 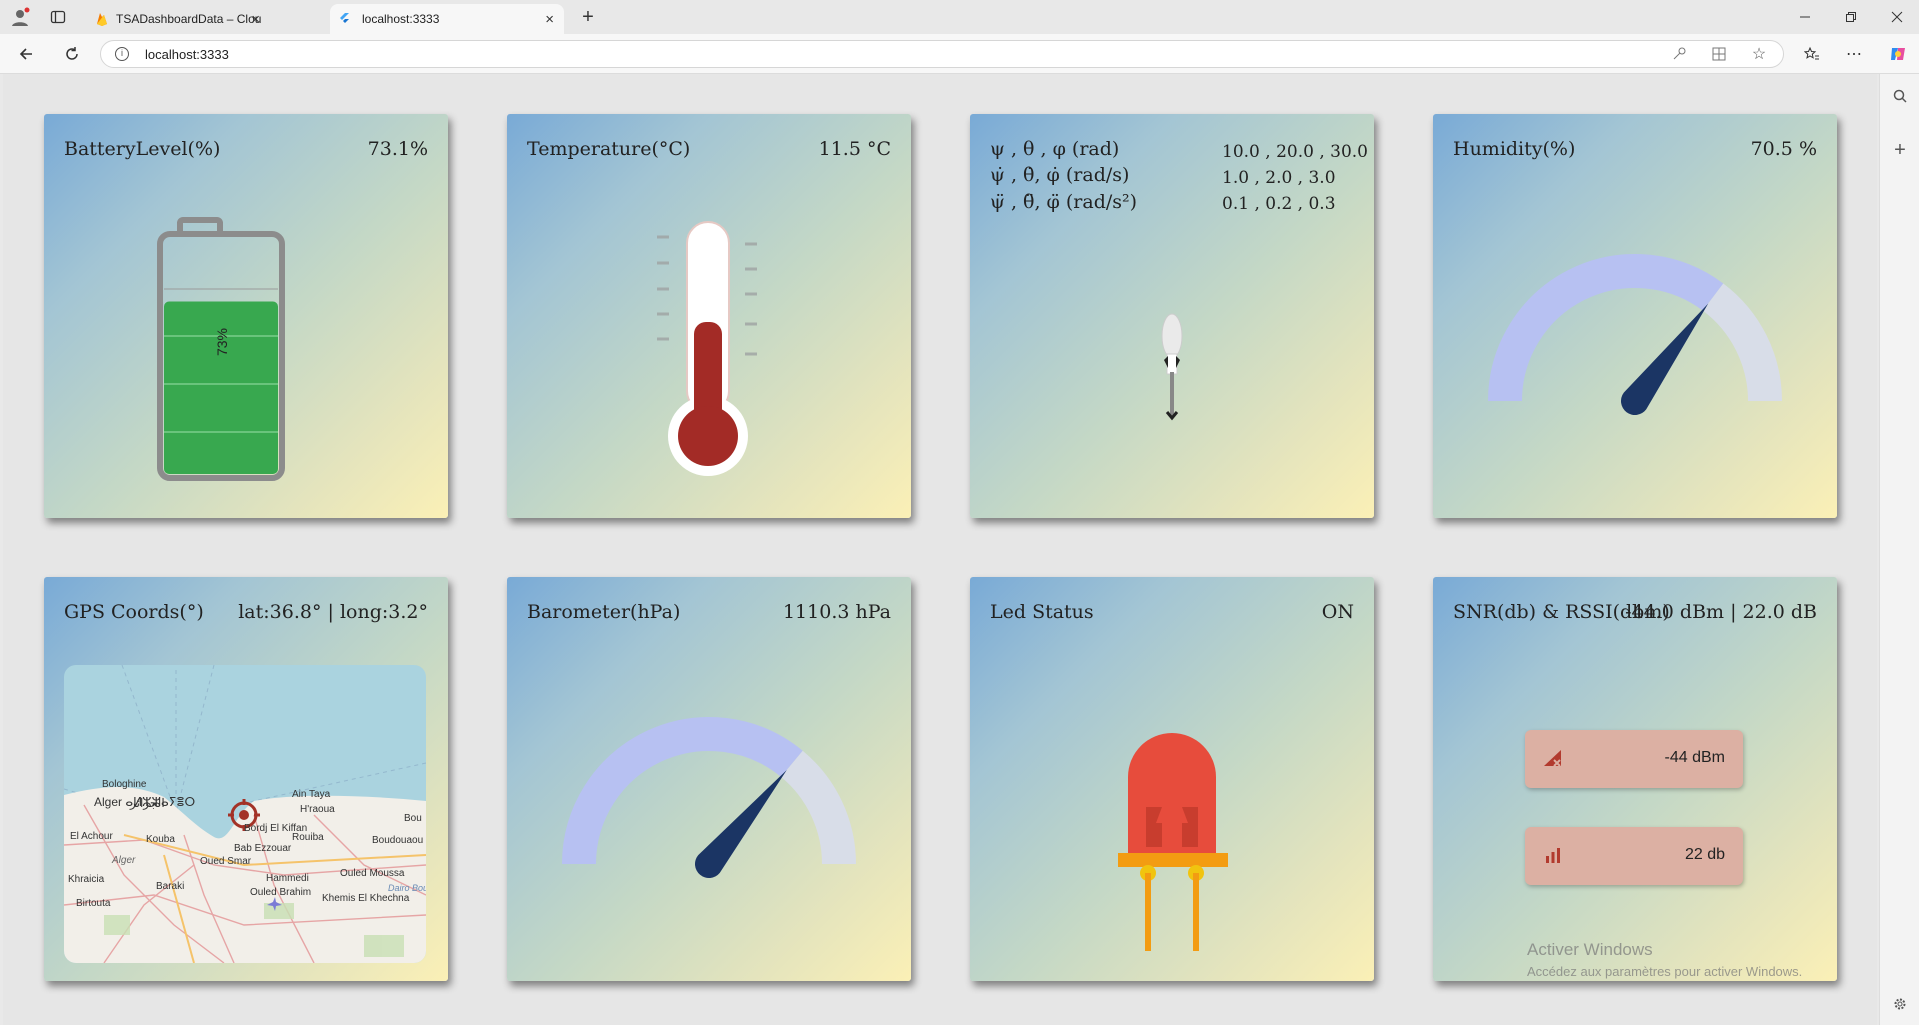 I want to click on rssi-chip: -44 dBm, so click(x=1634, y=759).